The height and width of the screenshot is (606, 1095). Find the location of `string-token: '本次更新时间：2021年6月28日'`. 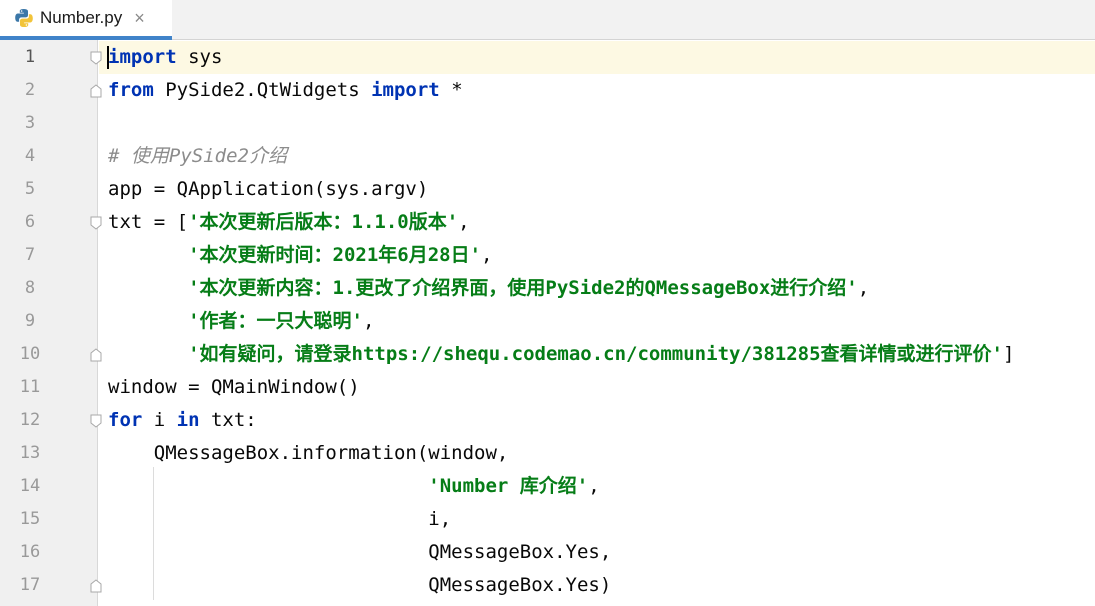

string-token: '本次更新时间：2021年6月28日' is located at coordinates (335, 255).